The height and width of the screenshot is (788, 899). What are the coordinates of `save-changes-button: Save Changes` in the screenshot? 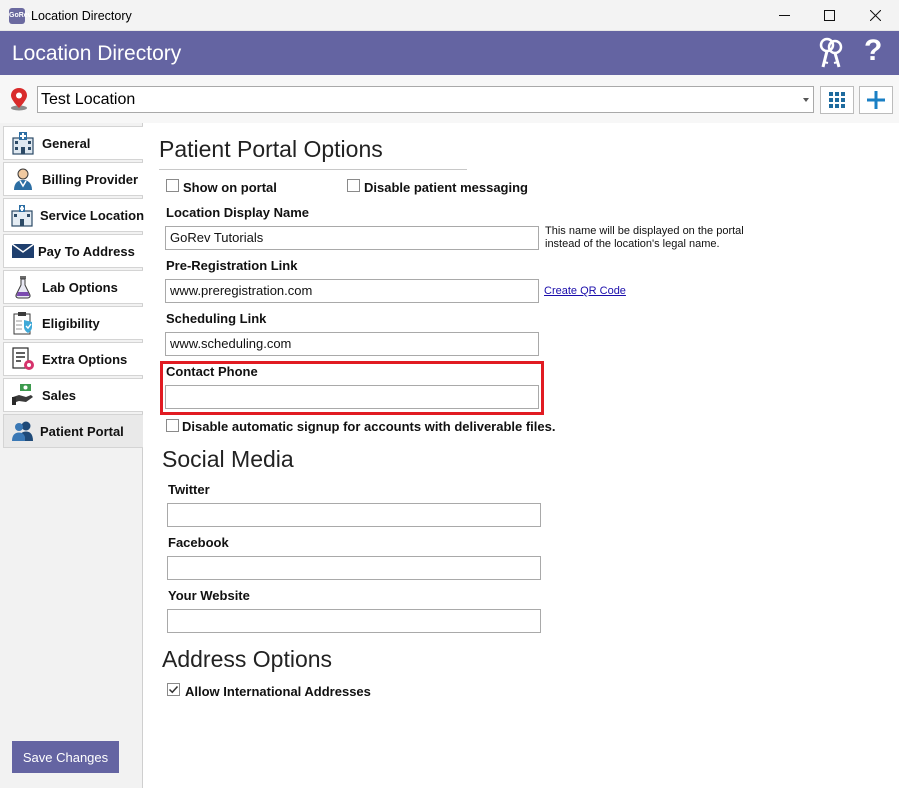 It's located at (65, 757).